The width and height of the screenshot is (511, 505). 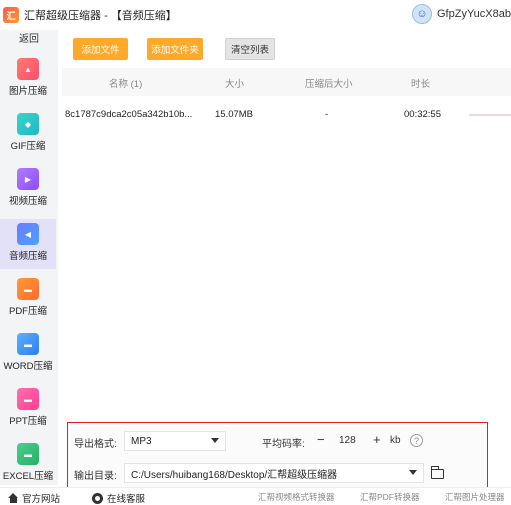 I want to click on official-site-link: 官方网站, so click(x=34, y=498).